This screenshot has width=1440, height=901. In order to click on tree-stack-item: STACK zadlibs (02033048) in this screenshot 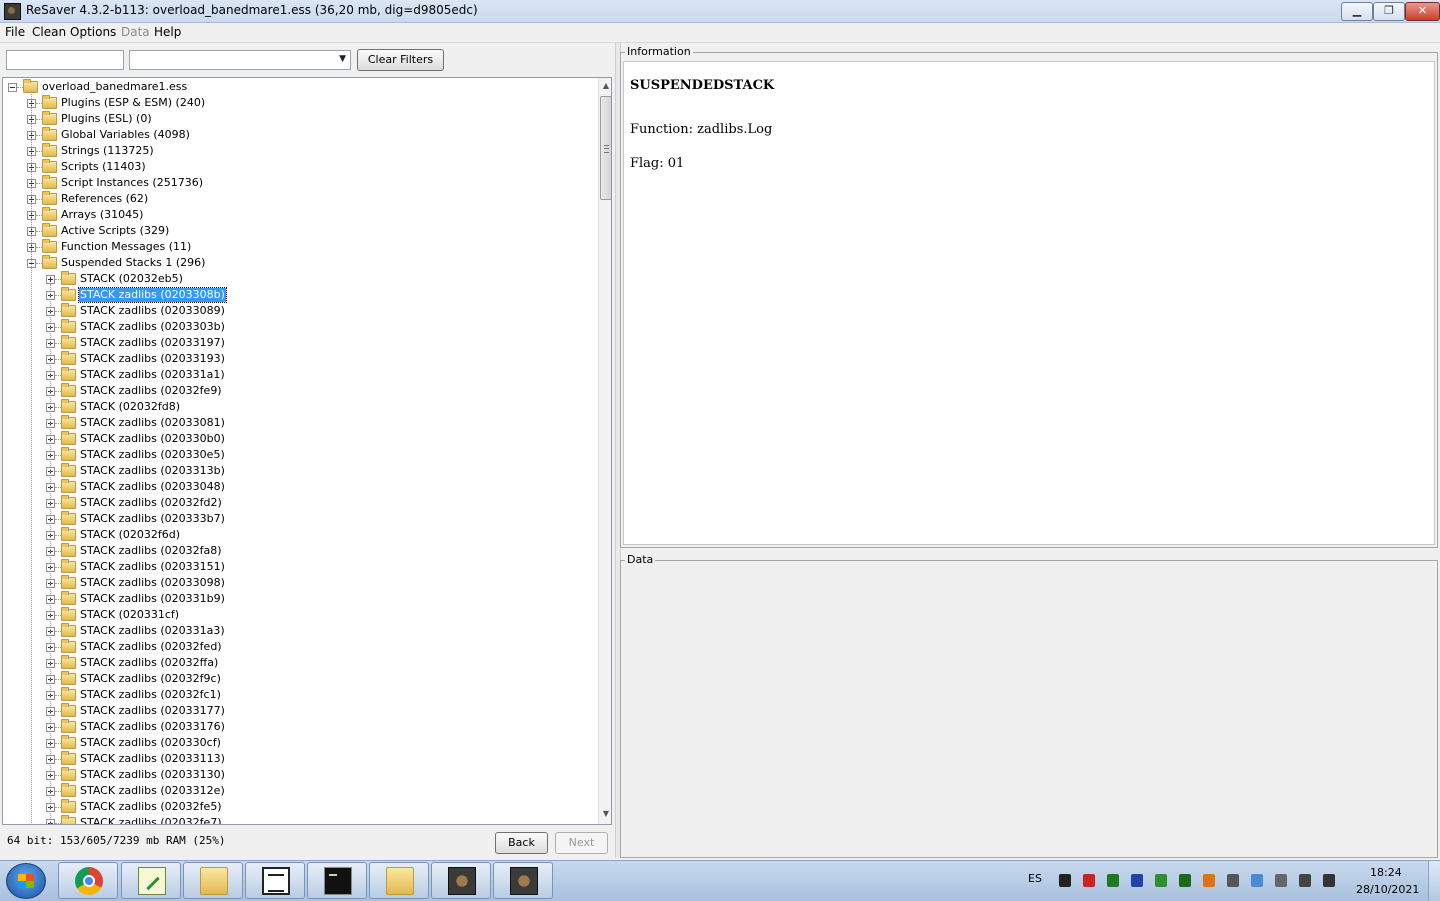, I will do `click(300, 487)`.